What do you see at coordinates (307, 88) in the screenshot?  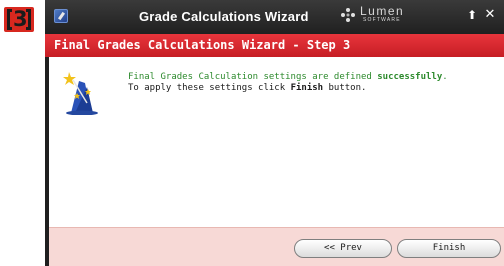 I see `message-finish-word: Finish` at bounding box center [307, 88].